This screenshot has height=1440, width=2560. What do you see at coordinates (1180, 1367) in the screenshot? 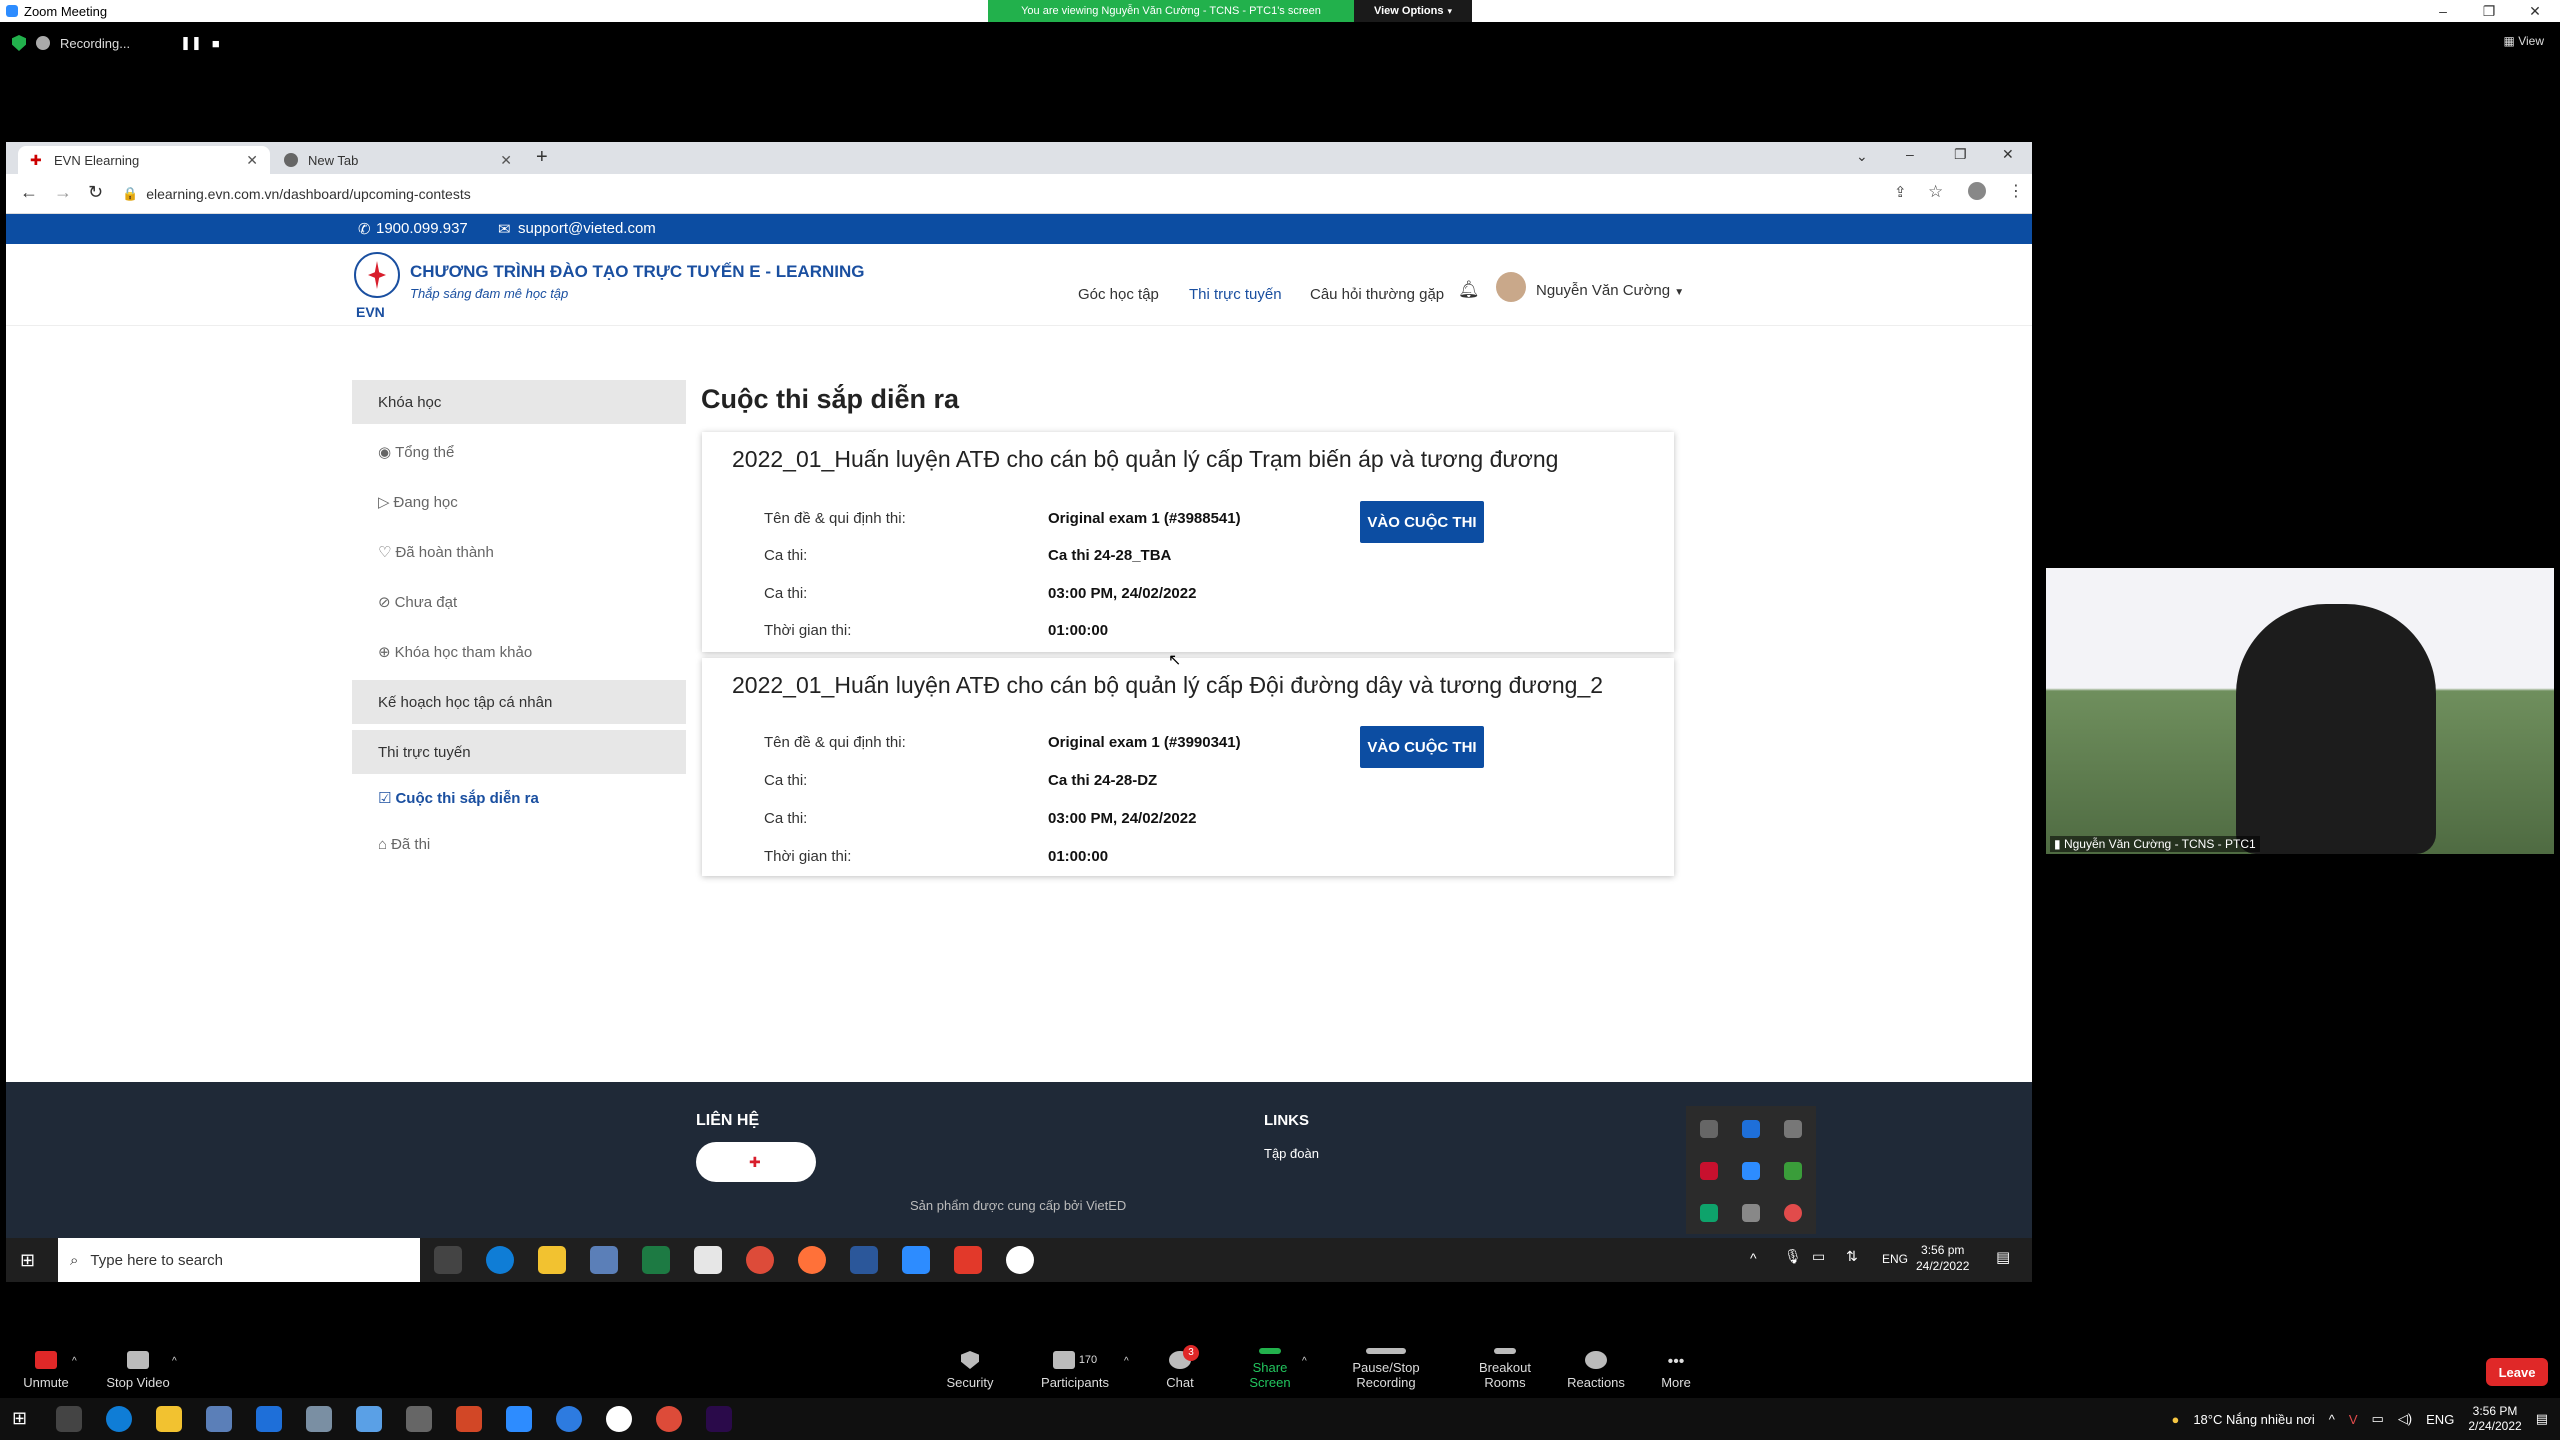
I see `chat-button: 3 Chat` at bounding box center [1180, 1367].